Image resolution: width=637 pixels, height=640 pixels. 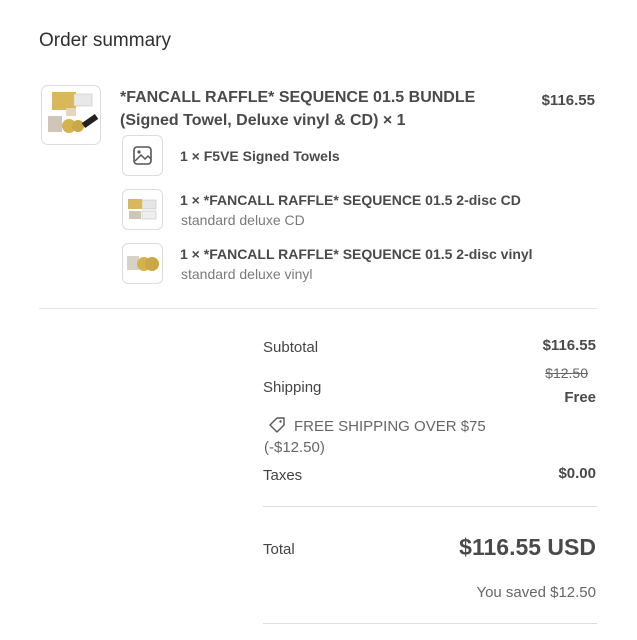 What do you see at coordinates (73, 112) in the screenshot?
I see `bundle-product-image` at bounding box center [73, 112].